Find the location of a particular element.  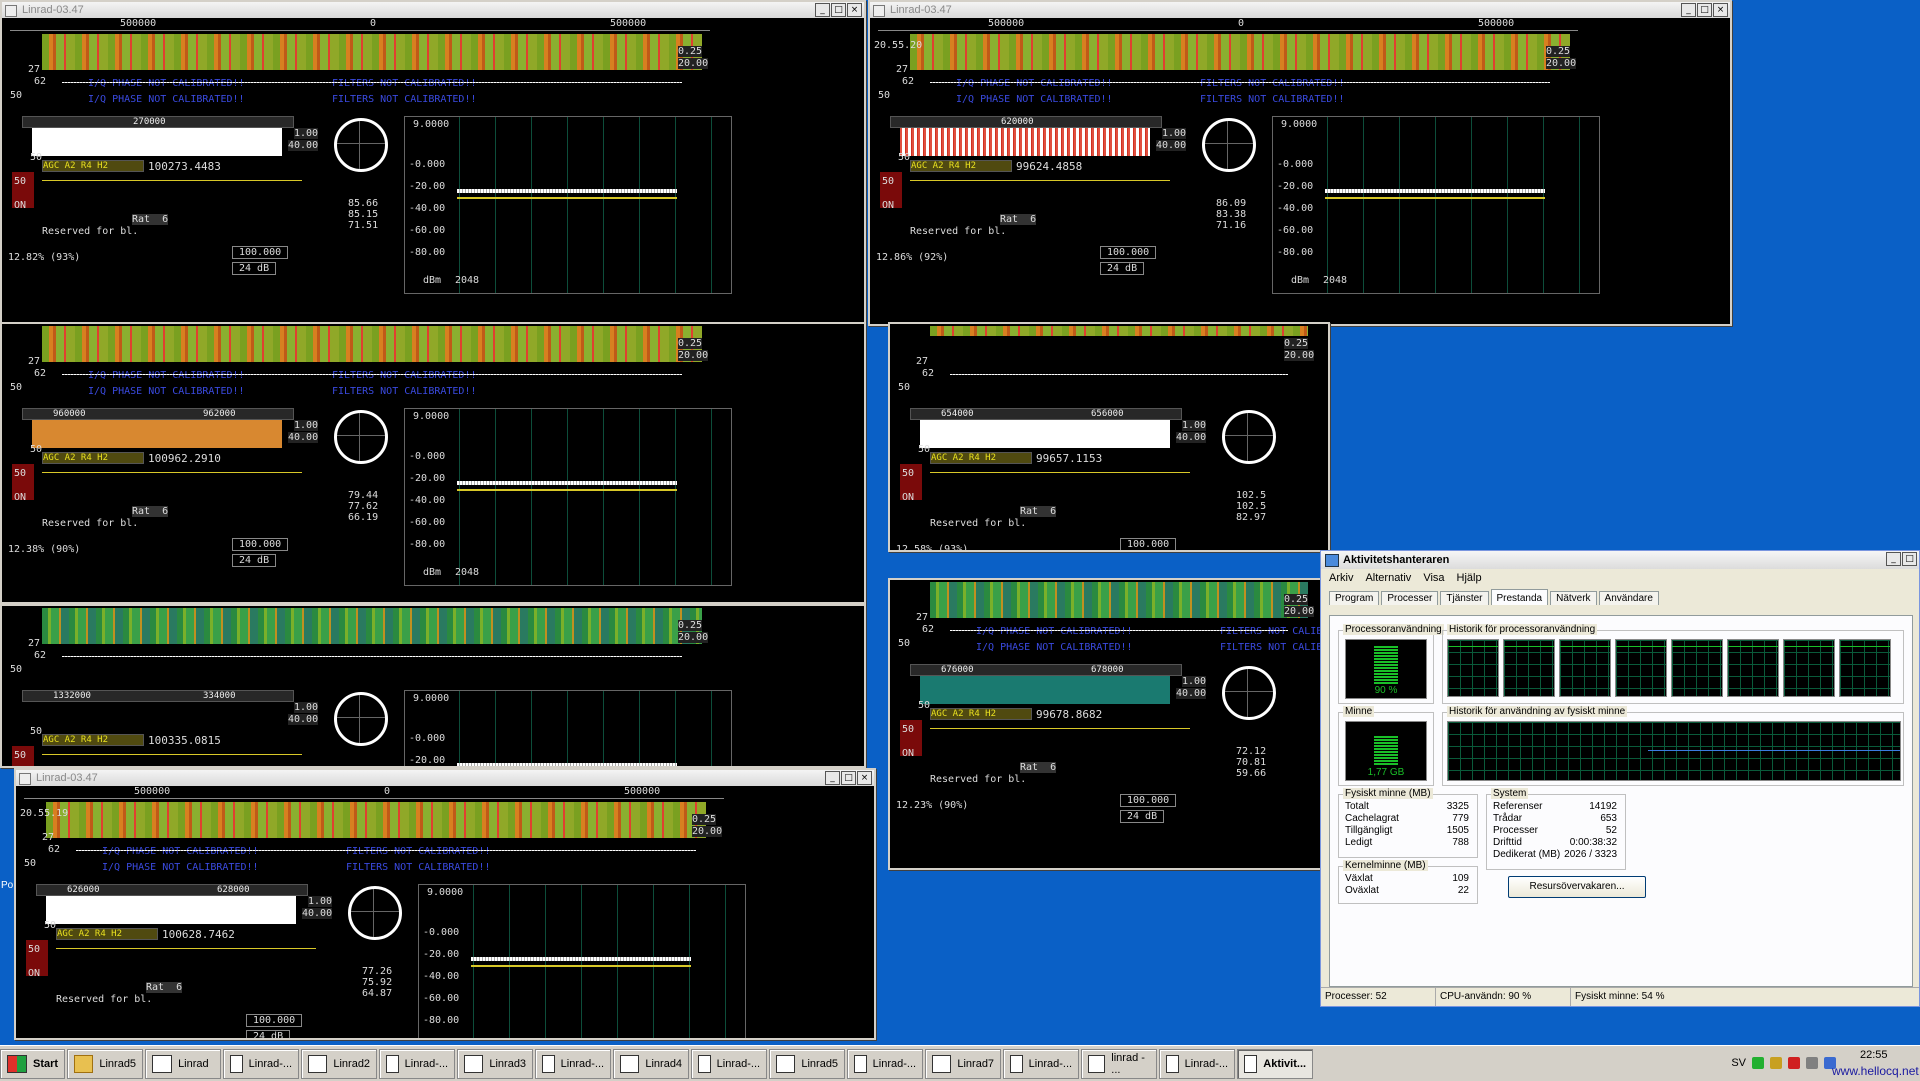

center-frequency-bar: 620000 is located at coordinates (1026, 122).